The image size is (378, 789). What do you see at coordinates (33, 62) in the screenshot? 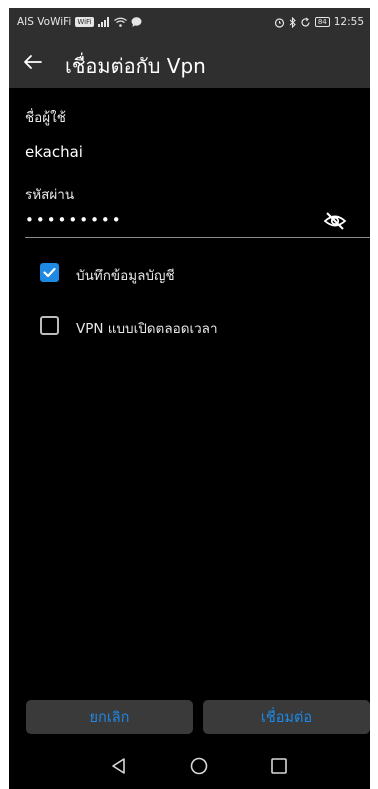
I see `arrow-left-icon` at bounding box center [33, 62].